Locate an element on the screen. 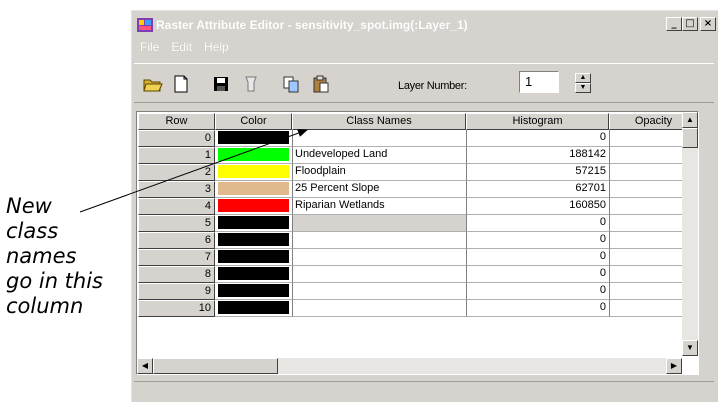 The width and height of the screenshot is (718, 402). column-properties-icon is located at coordinates (251, 84).